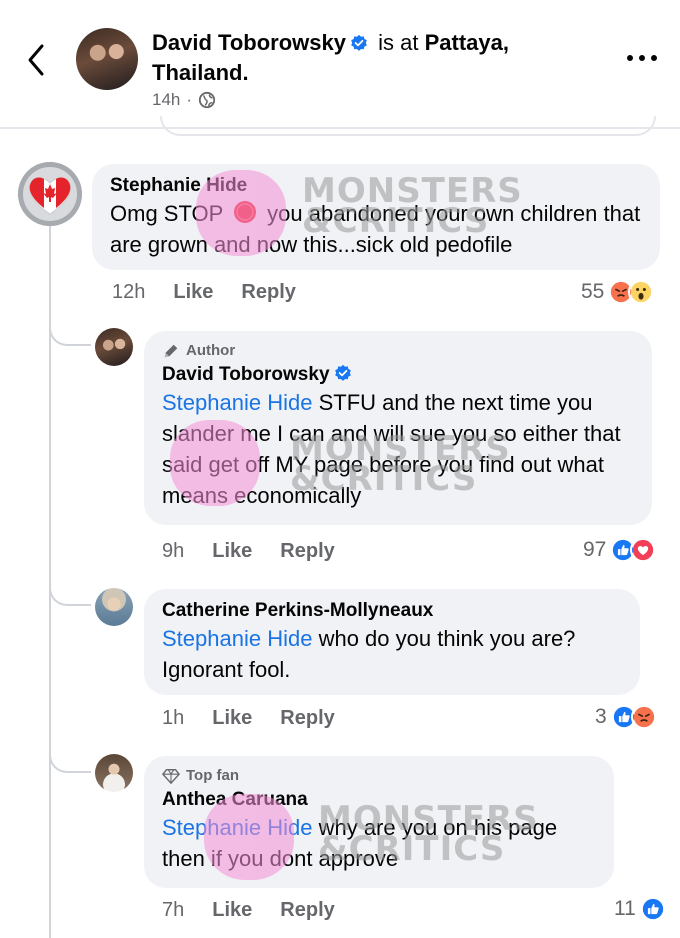 This screenshot has height=938, width=680. Describe the element at coordinates (340, 128) in the screenshot. I see `header-divider` at that location.